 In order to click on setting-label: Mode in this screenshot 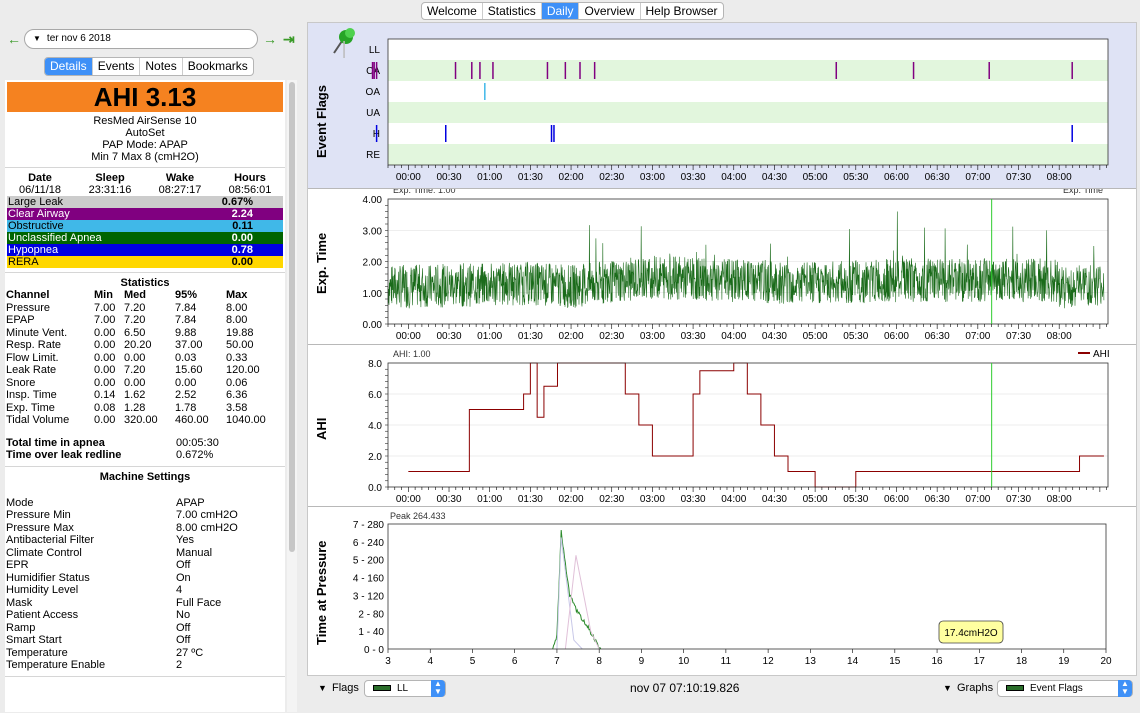, I will do `click(20, 502)`.